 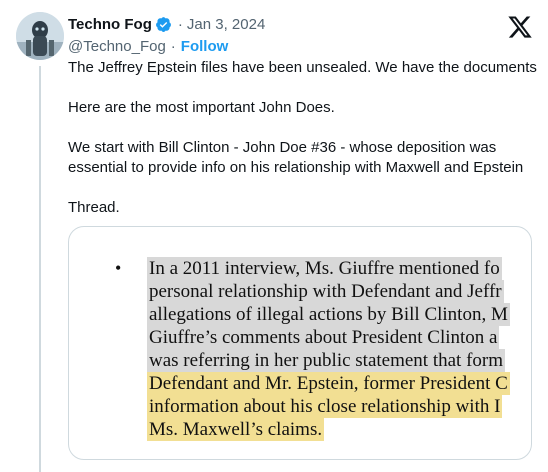 I want to click on document-line: Ms. Maxwell’s claims., so click(x=236, y=429).